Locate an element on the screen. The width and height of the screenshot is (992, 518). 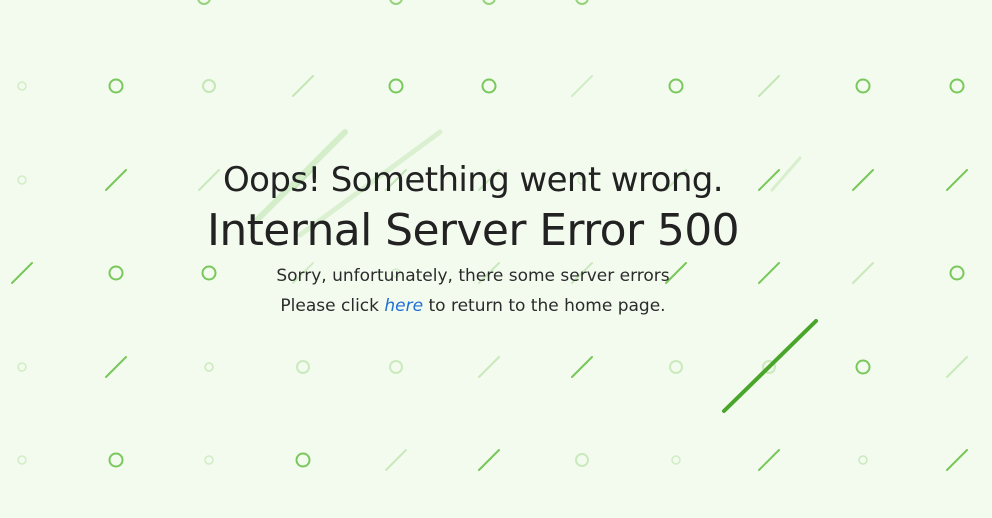
return-message-prefix: Please click is located at coordinates (329, 306).